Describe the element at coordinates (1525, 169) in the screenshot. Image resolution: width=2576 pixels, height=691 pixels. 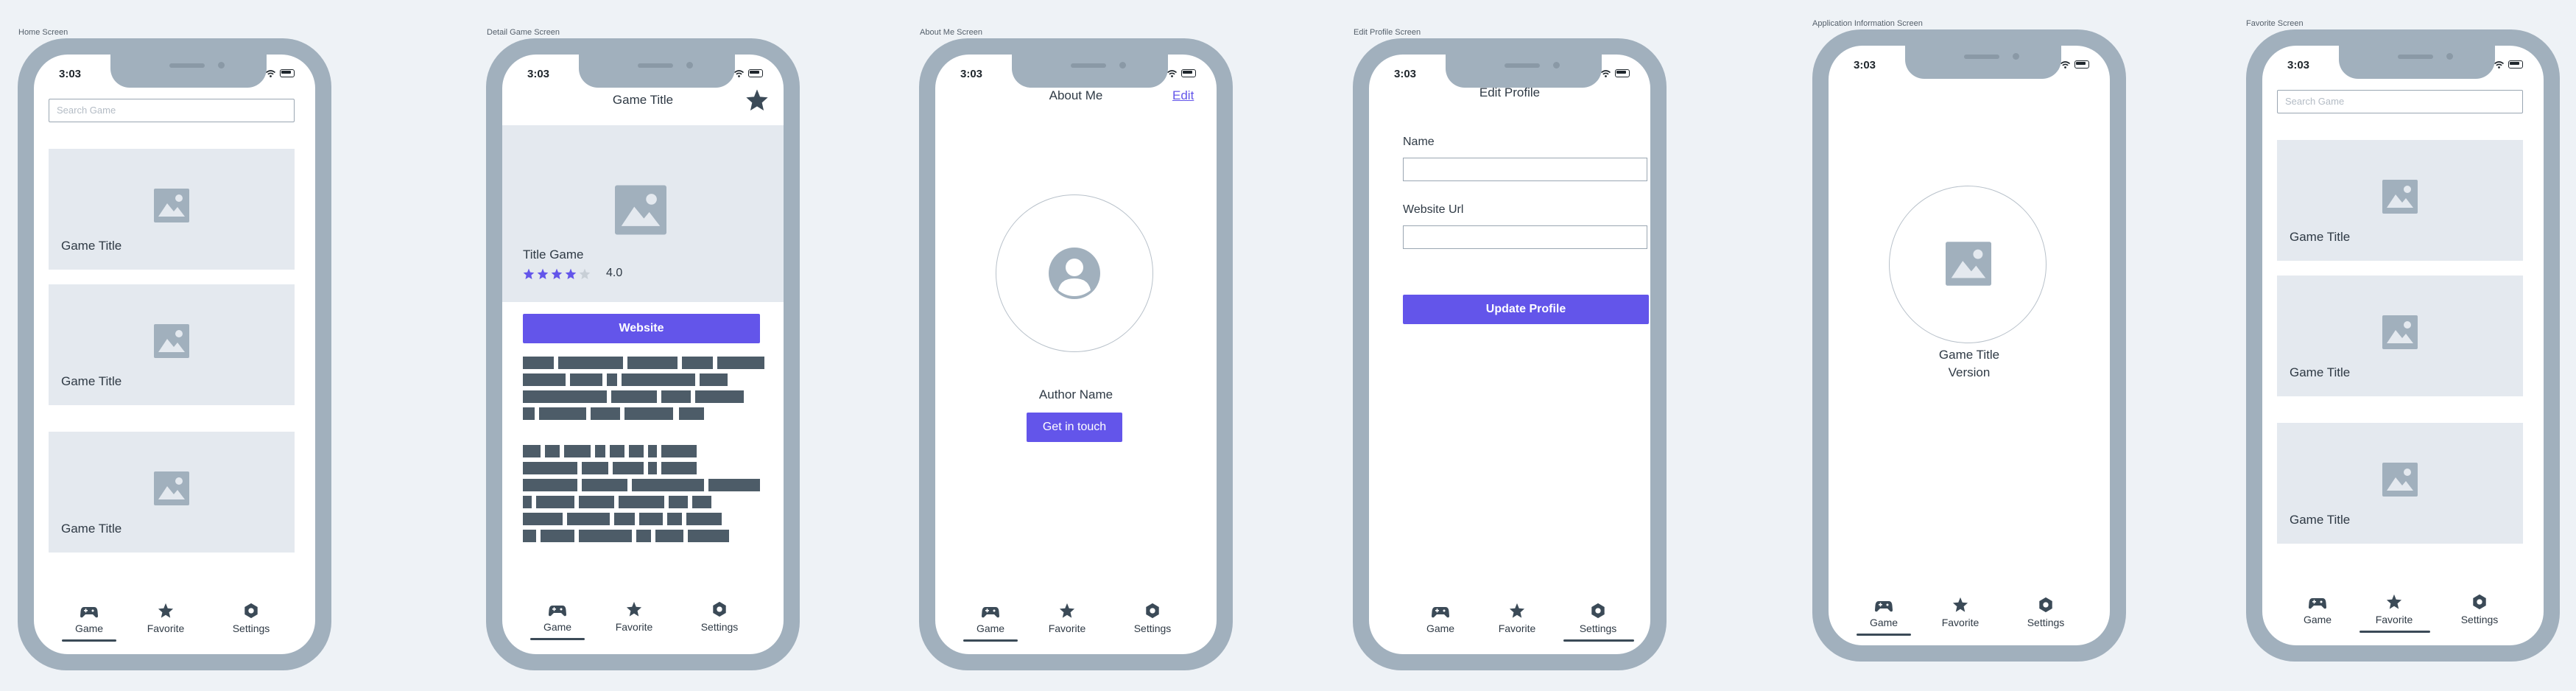
I see `name-field` at that location.